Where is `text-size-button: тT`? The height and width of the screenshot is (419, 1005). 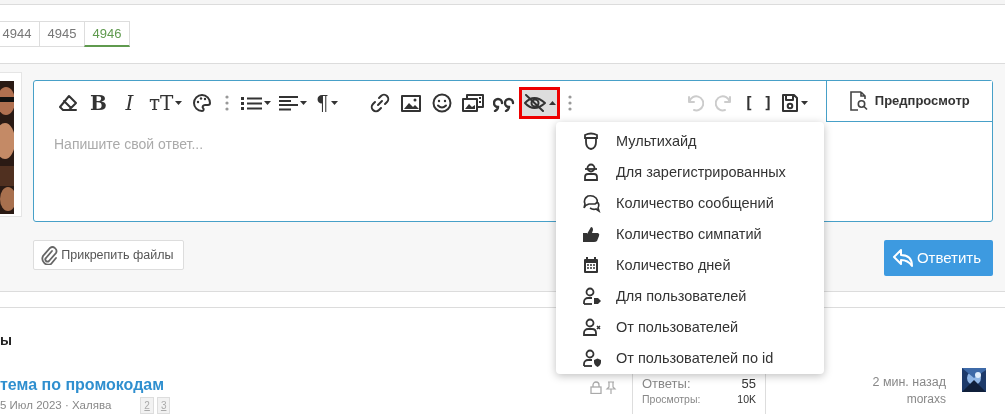
text-size-button: тT is located at coordinates (166, 103).